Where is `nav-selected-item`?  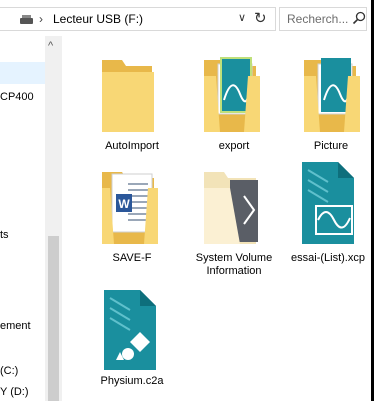 nav-selected-item is located at coordinates (22, 73).